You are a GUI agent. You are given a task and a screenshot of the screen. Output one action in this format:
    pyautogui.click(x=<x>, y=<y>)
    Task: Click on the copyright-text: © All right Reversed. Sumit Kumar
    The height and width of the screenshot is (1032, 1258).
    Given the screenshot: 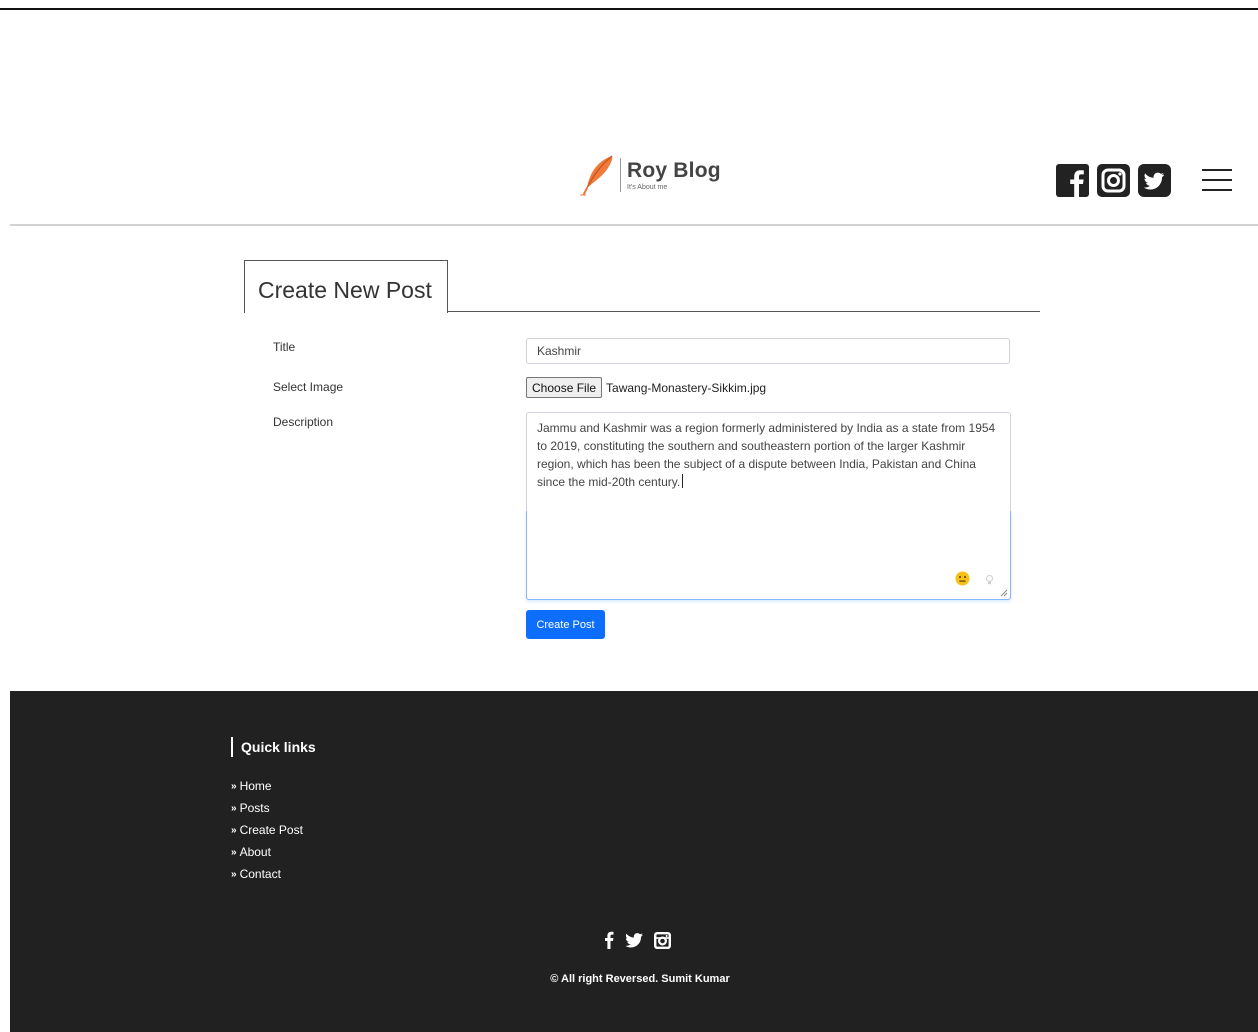 What is the action you would take?
    pyautogui.click(x=640, y=979)
    